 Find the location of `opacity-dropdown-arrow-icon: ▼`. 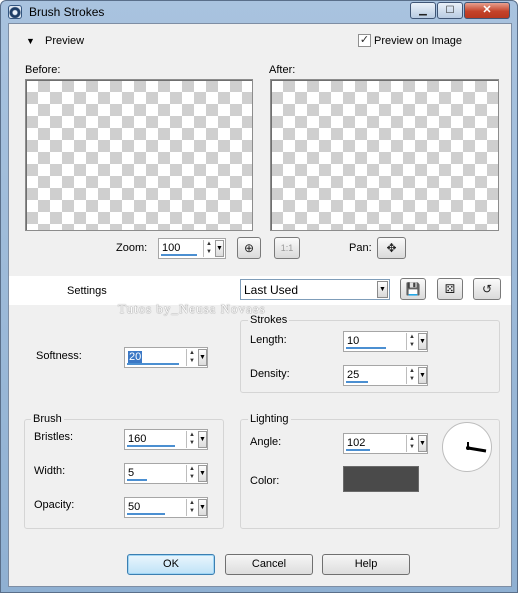

opacity-dropdown-arrow-icon: ▼ is located at coordinates (202, 507).